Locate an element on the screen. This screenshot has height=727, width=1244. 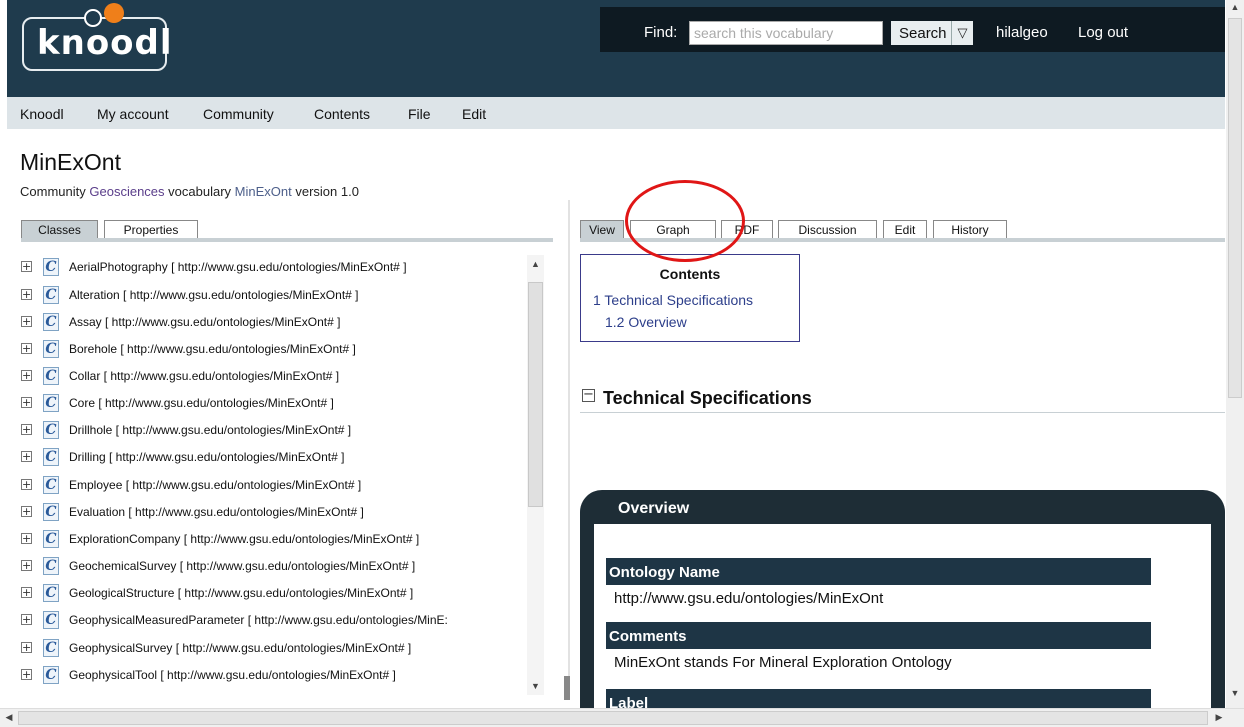
tab-edit: Edit is located at coordinates (905, 229).